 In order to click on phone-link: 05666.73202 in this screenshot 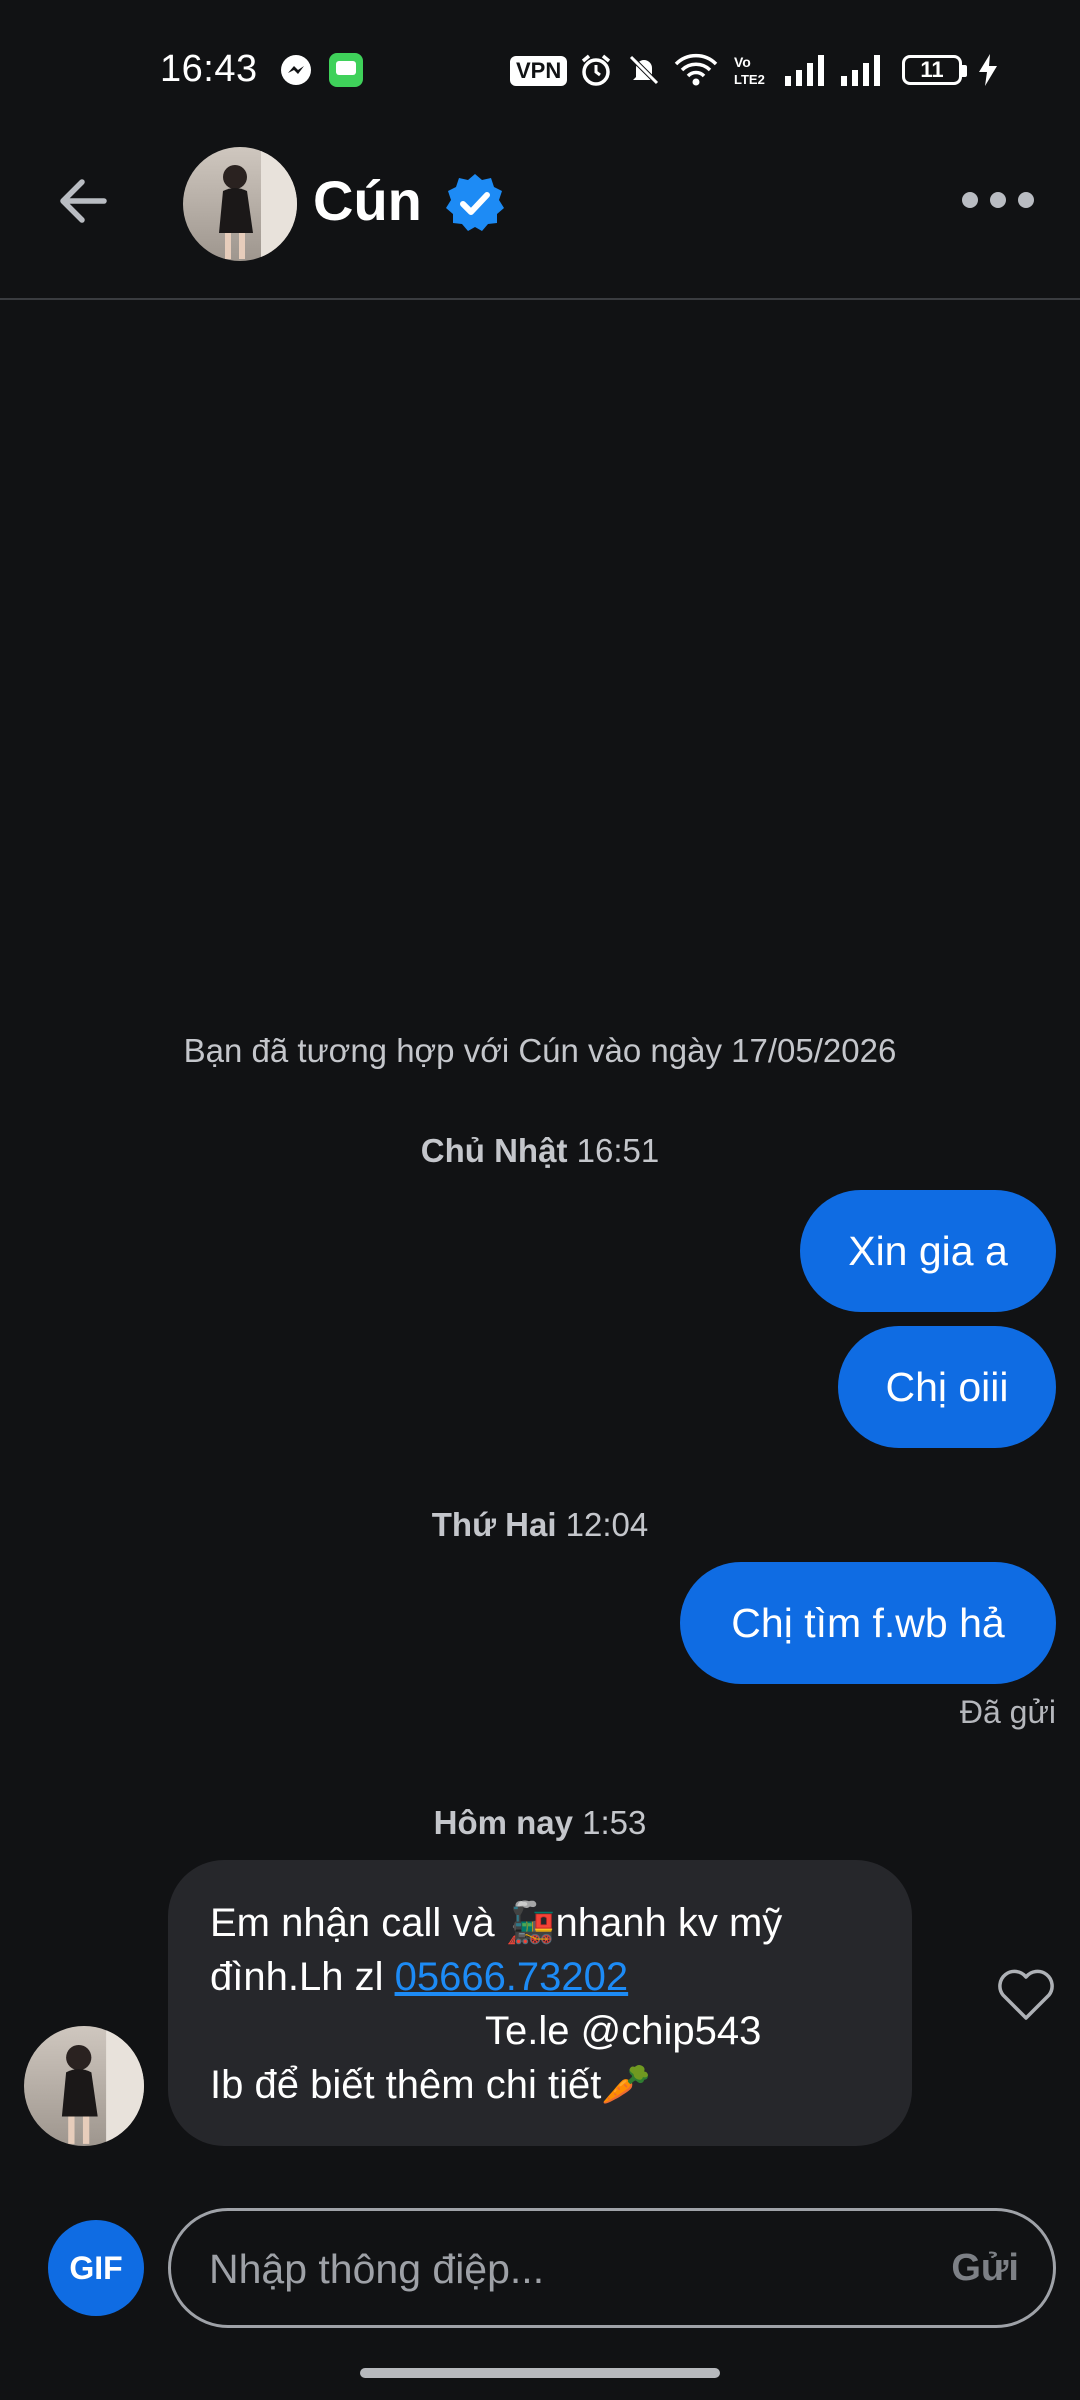, I will do `click(512, 1977)`.